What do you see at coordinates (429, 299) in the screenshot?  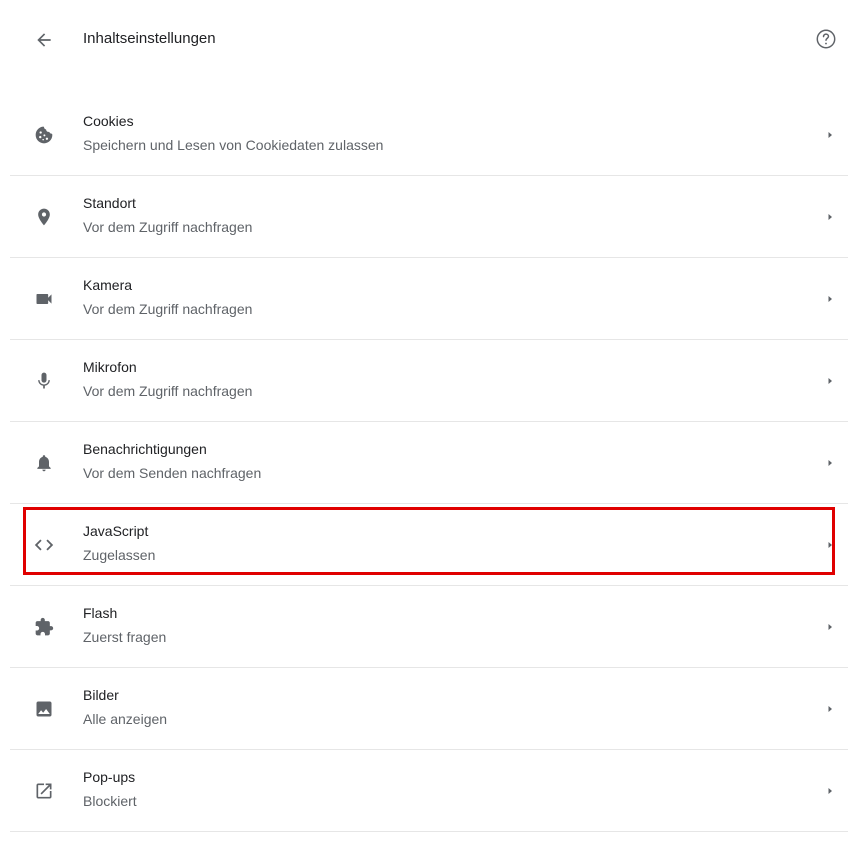 I see `setting-row-kamera: Kamera Vor dem Zugriff nachfragen` at bounding box center [429, 299].